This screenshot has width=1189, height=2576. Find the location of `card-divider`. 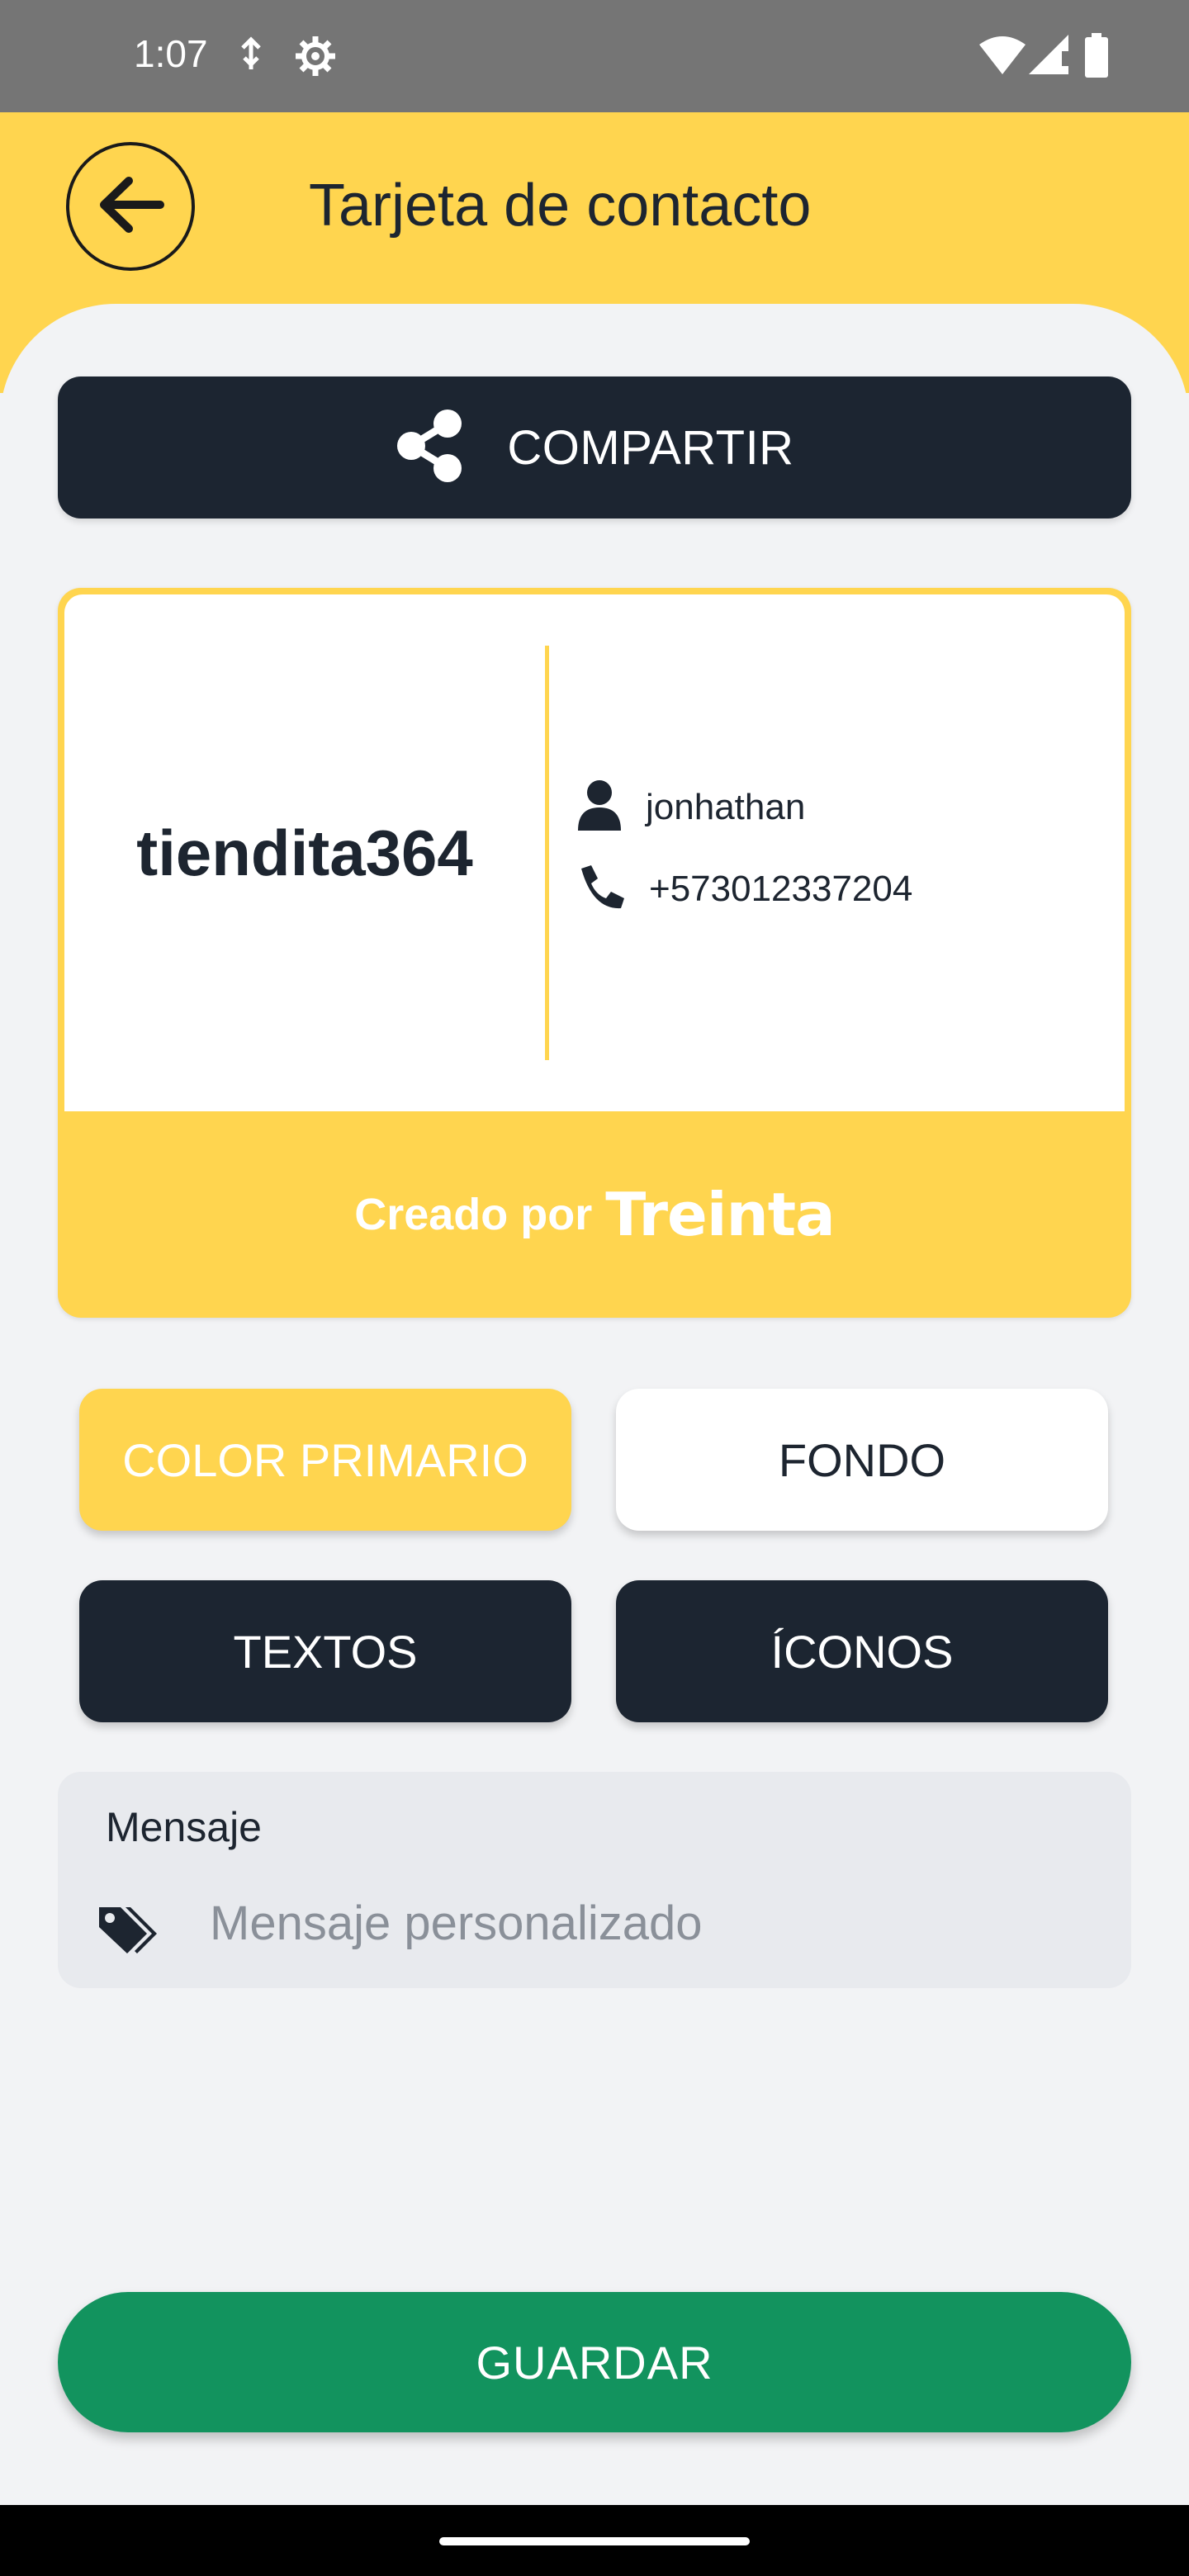

card-divider is located at coordinates (547, 853).